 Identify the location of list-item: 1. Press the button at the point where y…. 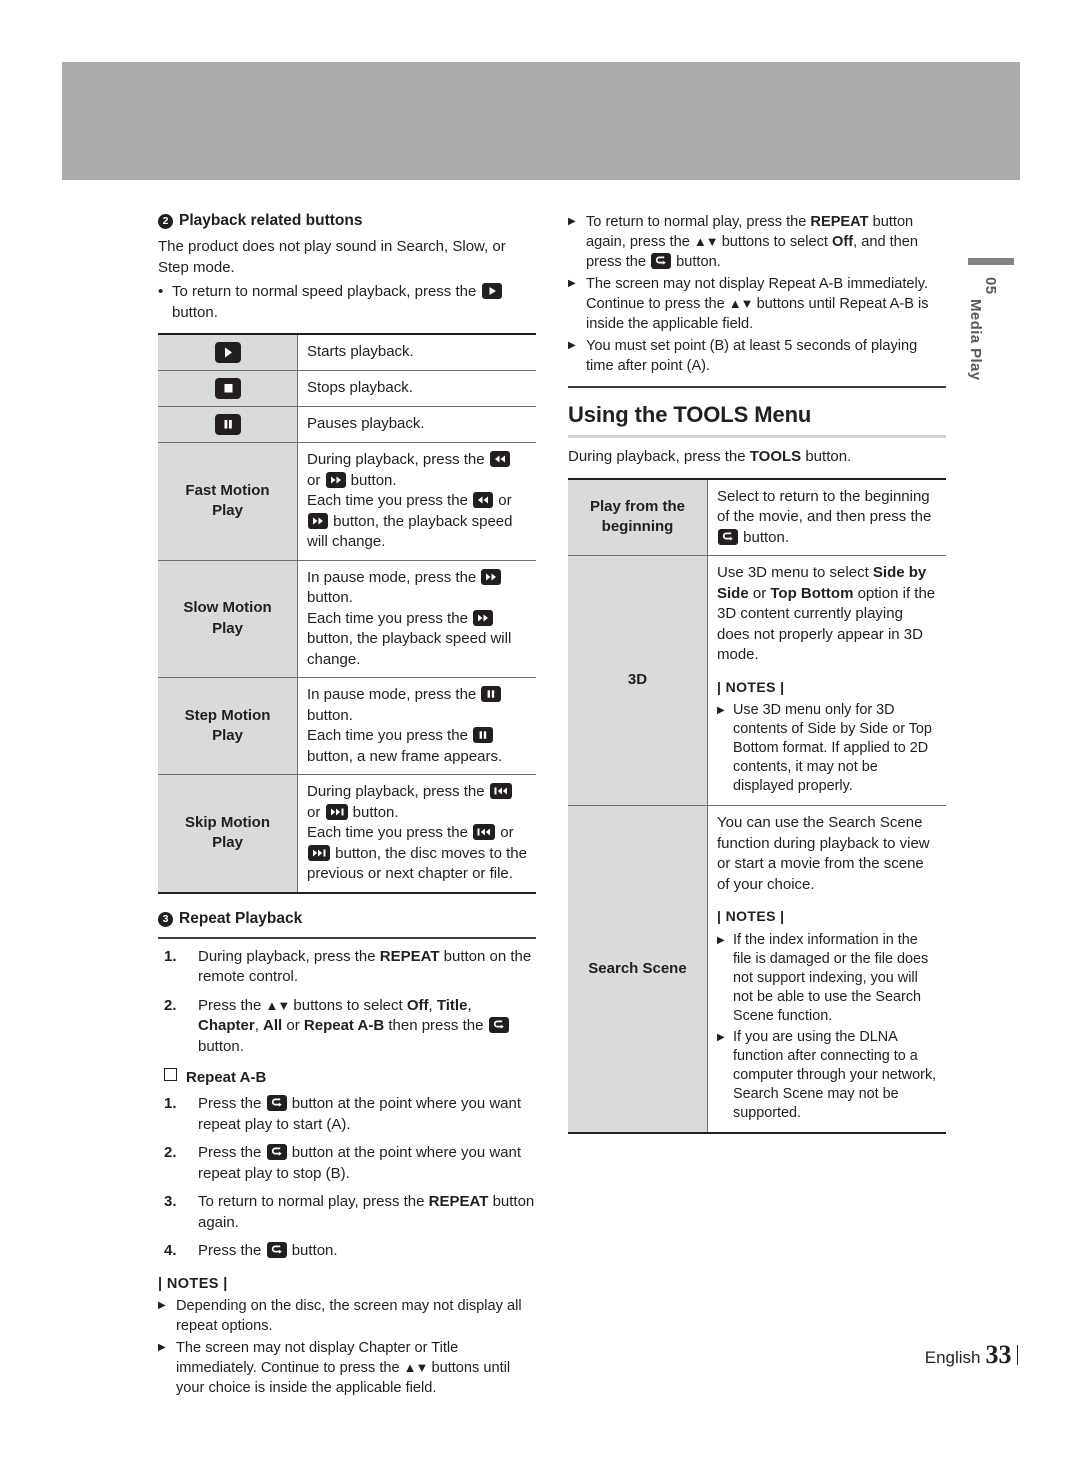
(347, 1114).